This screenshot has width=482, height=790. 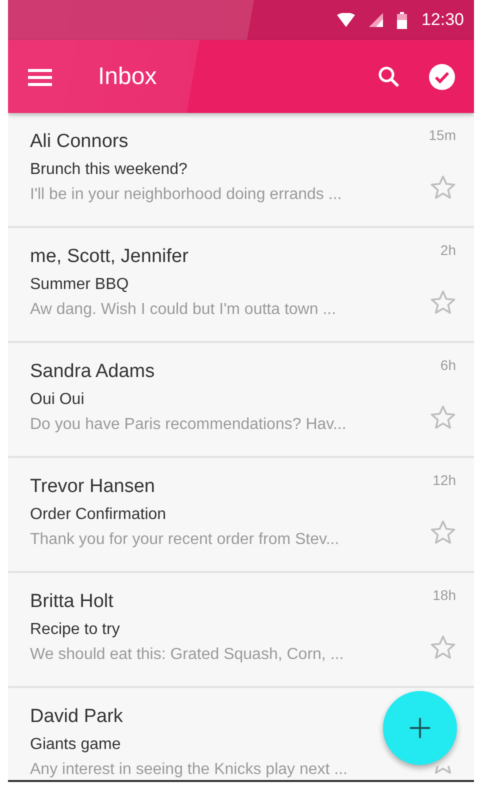 I want to click on sender-name: David Park, so click(x=77, y=717).